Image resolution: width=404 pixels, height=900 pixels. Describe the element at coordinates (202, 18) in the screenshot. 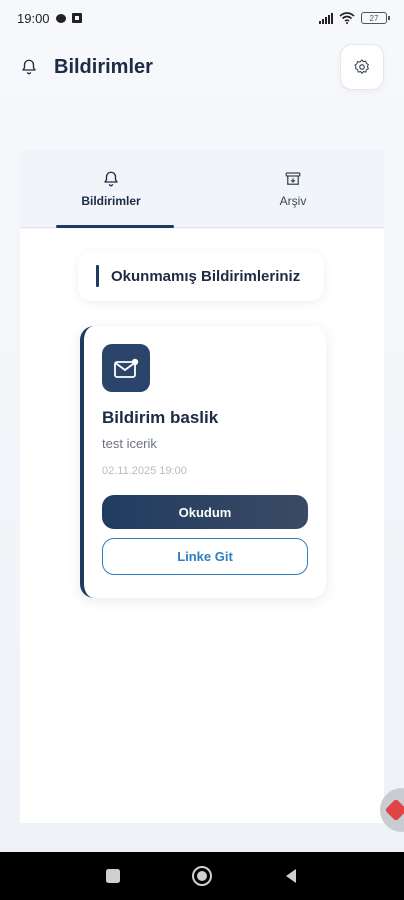

I see `status-bar: 19:00 27` at that location.